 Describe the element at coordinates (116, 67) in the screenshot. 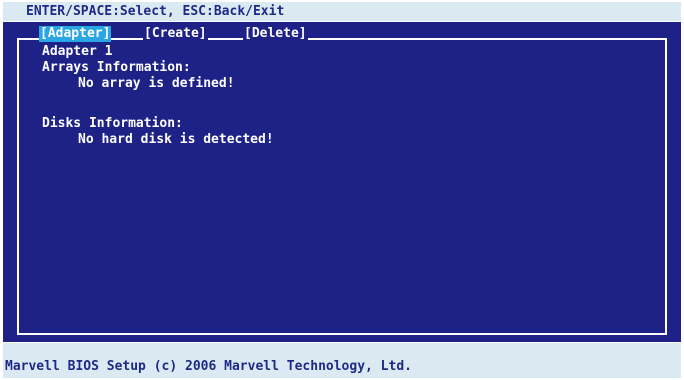

I see `arrays-heading: Arrays Information:` at that location.